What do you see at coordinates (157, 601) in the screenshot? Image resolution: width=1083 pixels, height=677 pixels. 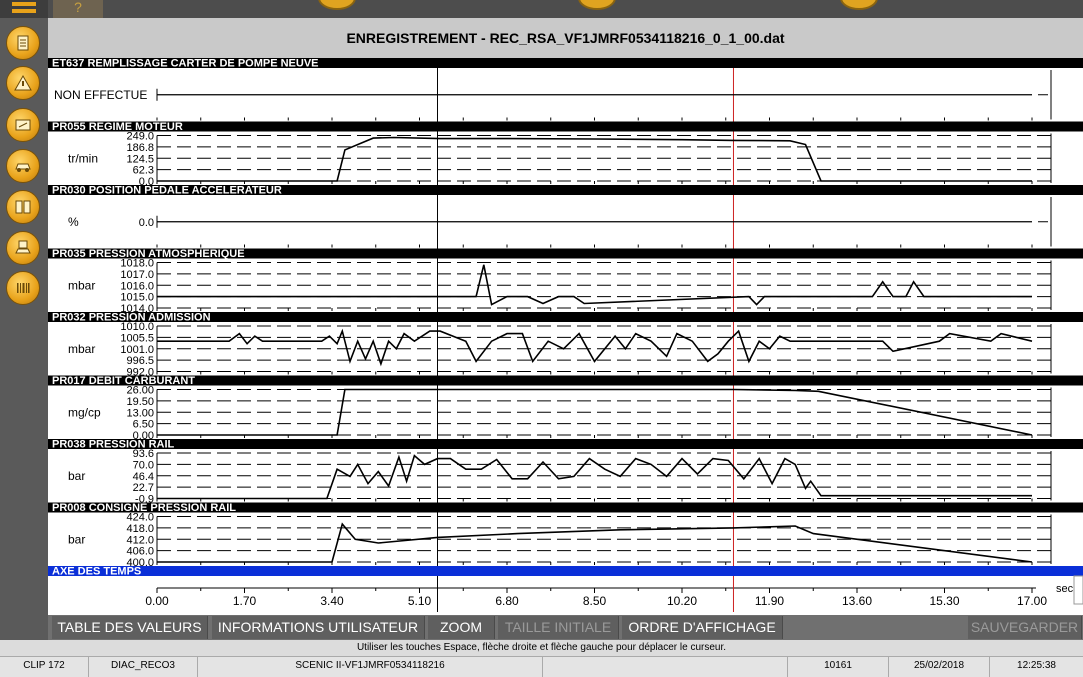 I see `time-tick-label: 0.00` at bounding box center [157, 601].